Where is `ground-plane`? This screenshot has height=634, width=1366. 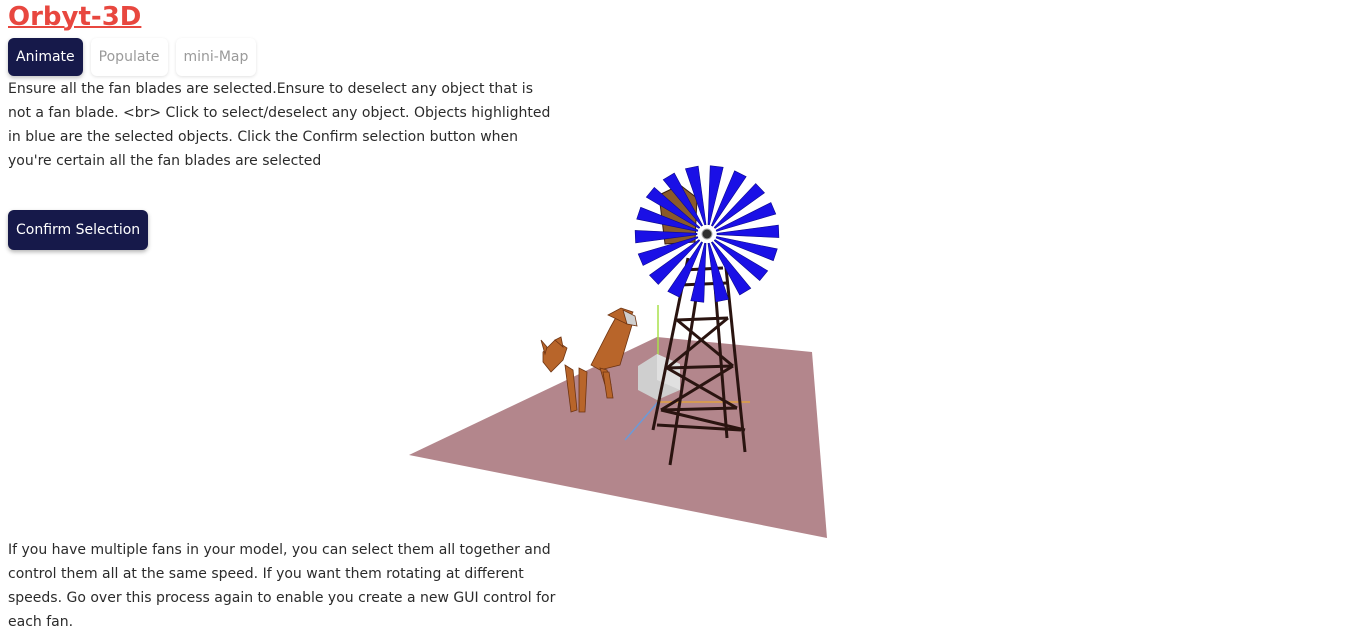
ground-plane is located at coordinates (618, 437).